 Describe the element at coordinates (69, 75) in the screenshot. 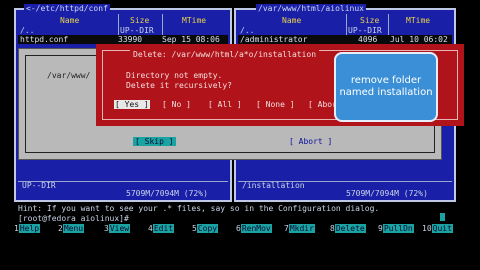

I see `progress-dialog-path: /var/www/` at that location.